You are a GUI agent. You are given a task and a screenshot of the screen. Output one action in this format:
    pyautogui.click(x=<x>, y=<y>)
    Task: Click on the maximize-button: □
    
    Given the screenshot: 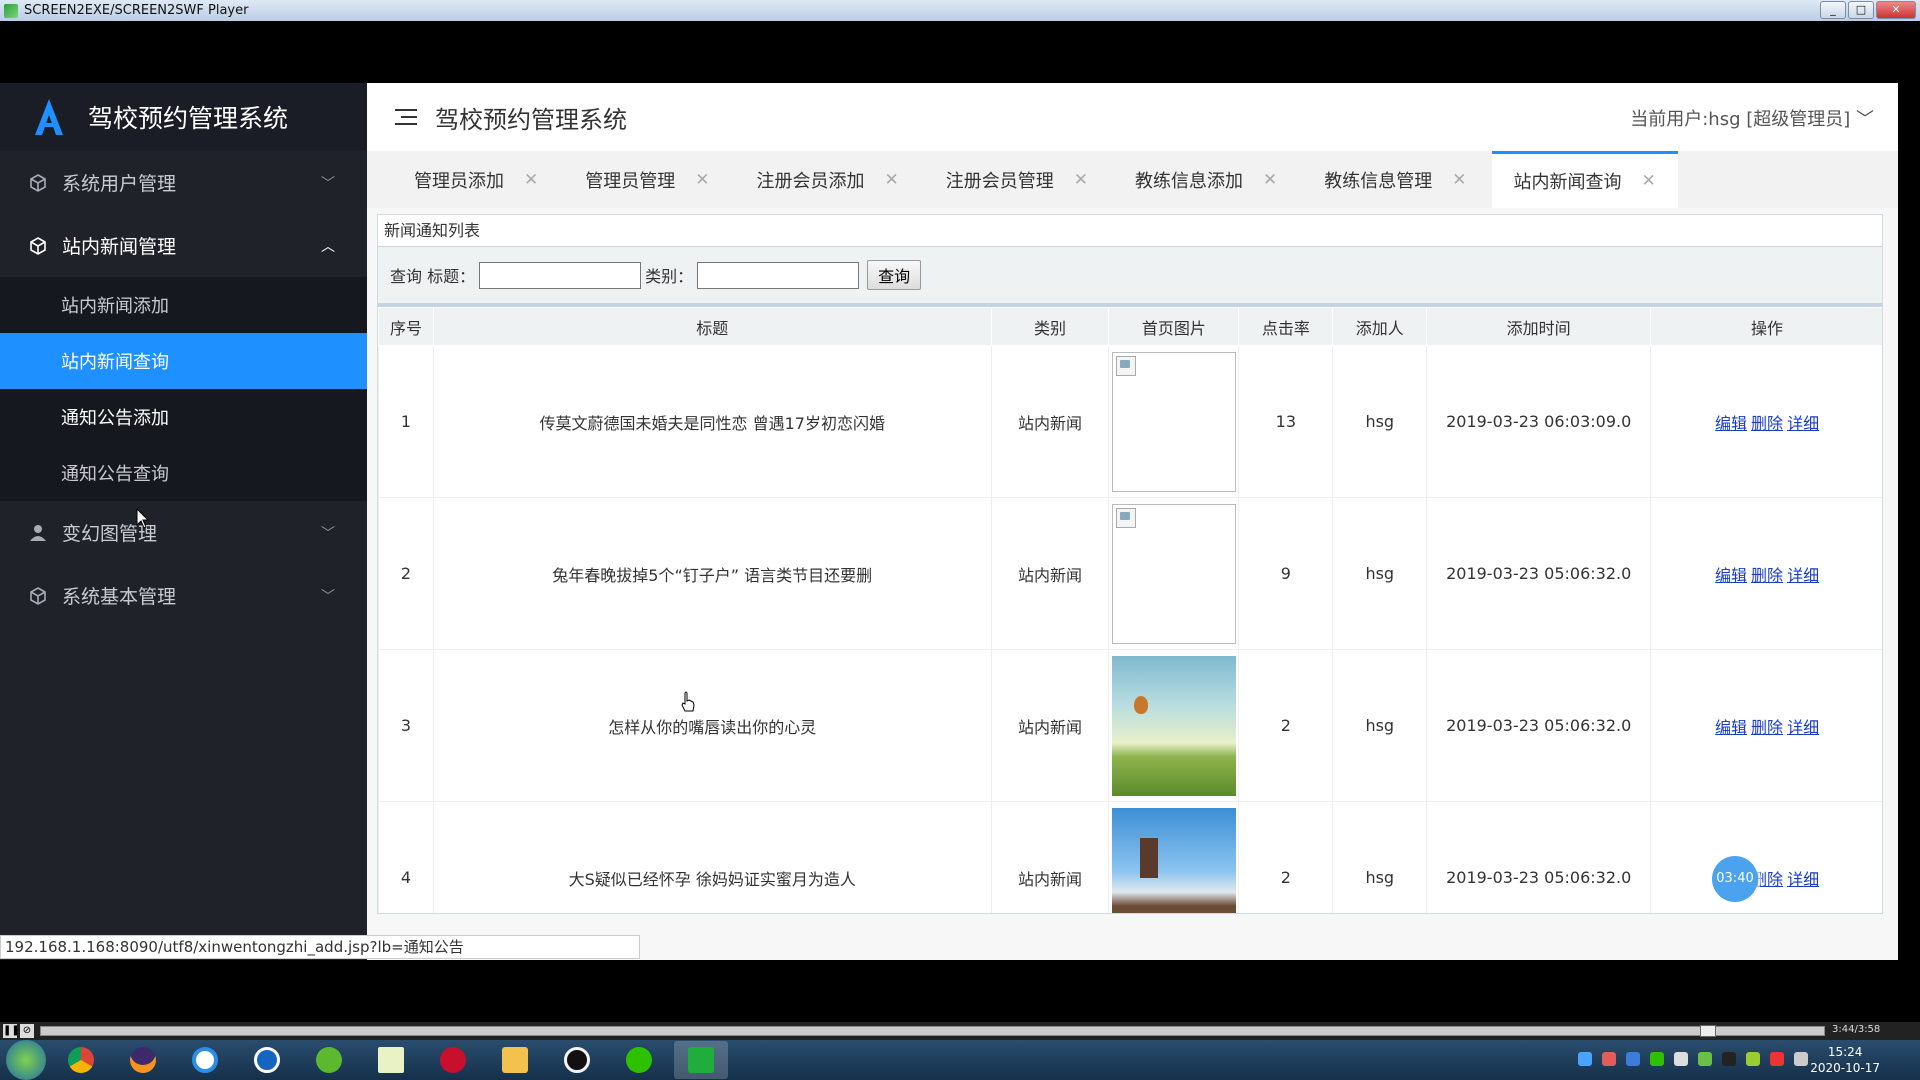 What is the action you would take?
    pyautogui.click(x=1861, y=10)
    